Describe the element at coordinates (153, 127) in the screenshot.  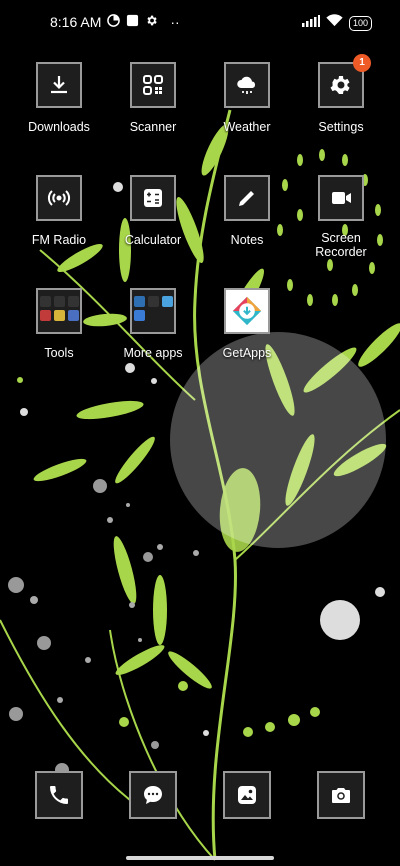
I see `app-label: Scanner` at that location.